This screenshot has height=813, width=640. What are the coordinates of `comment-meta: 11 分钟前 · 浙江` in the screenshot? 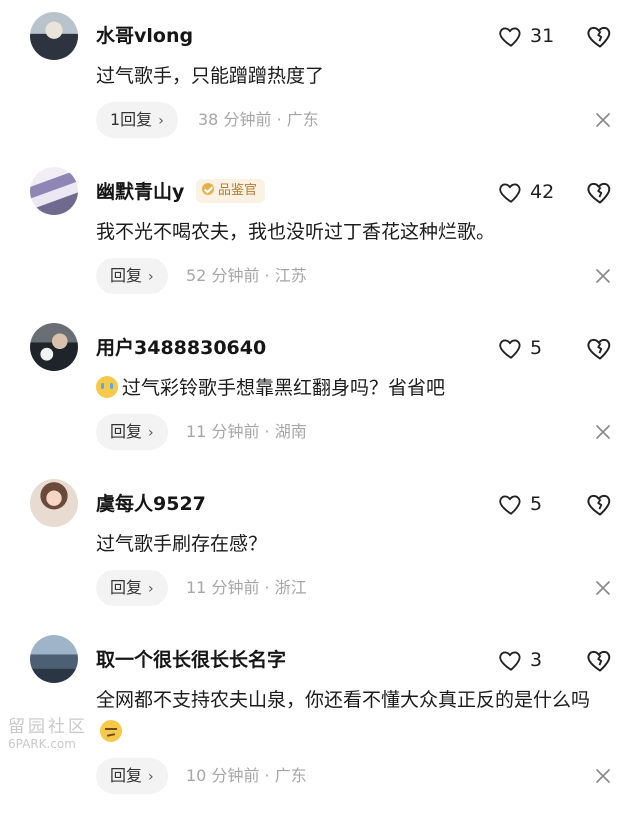 It's located at (246, 587).